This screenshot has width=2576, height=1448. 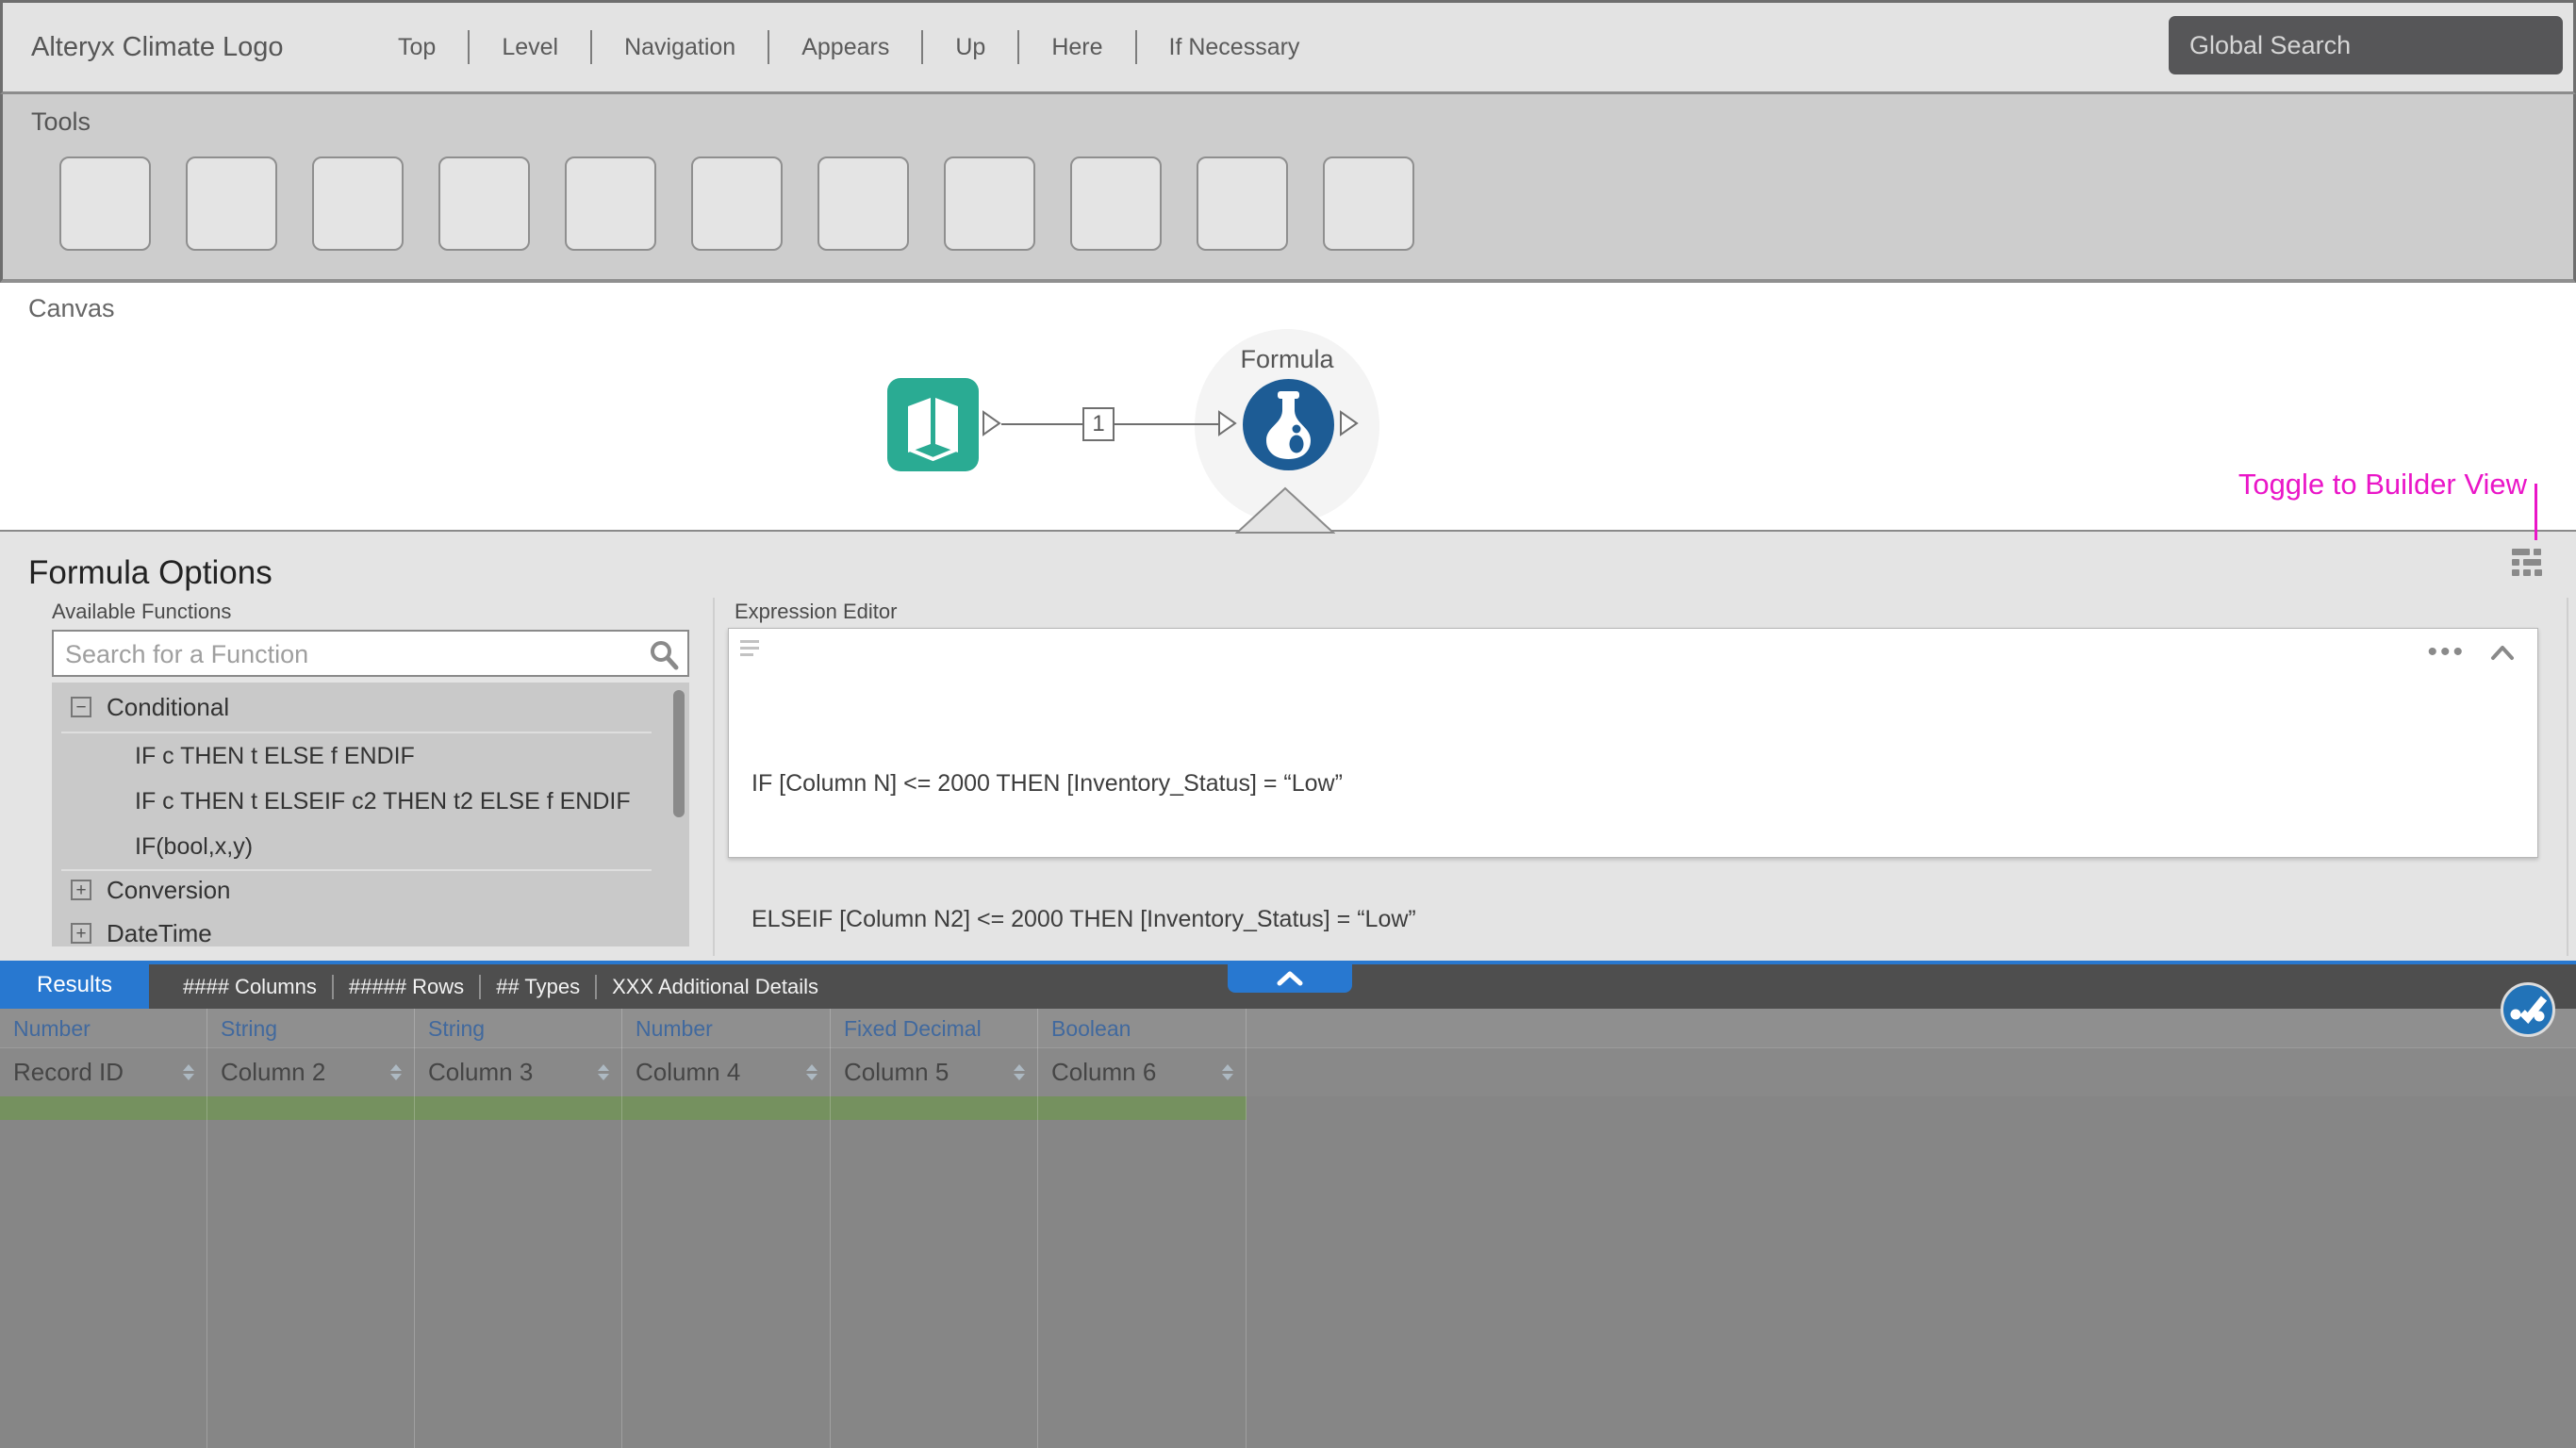 What do you see at coordinates (159, 932) in the screenshot?
I see `function-group-label: DateTime` at bounding box center [159, 932].